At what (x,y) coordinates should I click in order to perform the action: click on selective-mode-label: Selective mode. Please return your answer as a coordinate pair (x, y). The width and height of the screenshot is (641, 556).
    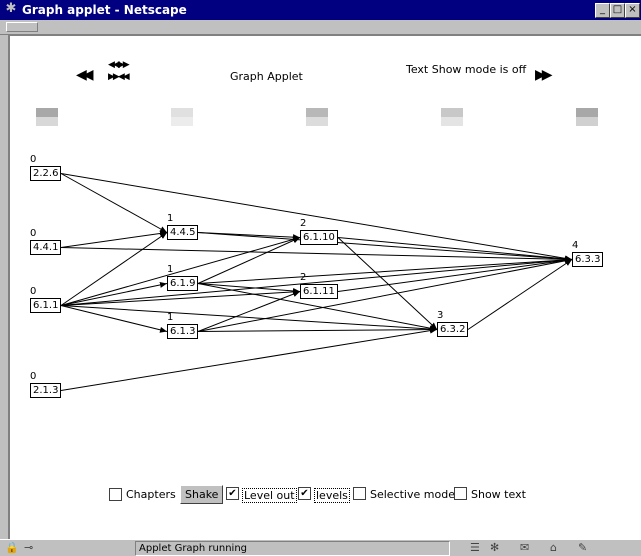
    Looking at the image, I should click on (412, 494).